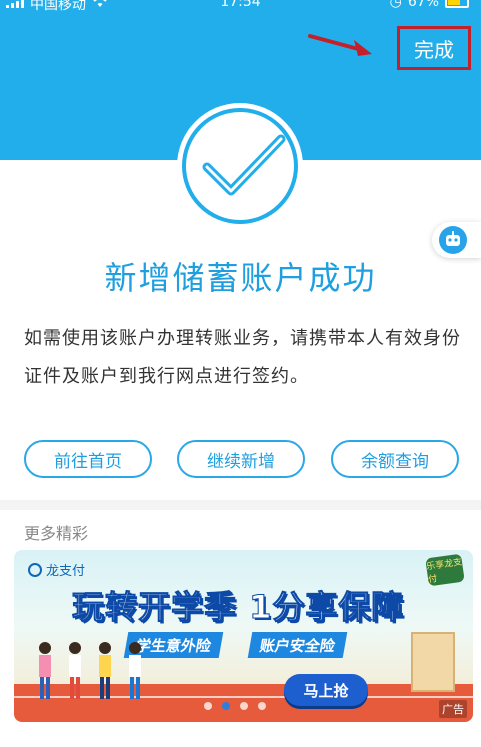 The height and width of the screenshot is (747, 481). I want to click on pager-dot-active, so click(226, 706).